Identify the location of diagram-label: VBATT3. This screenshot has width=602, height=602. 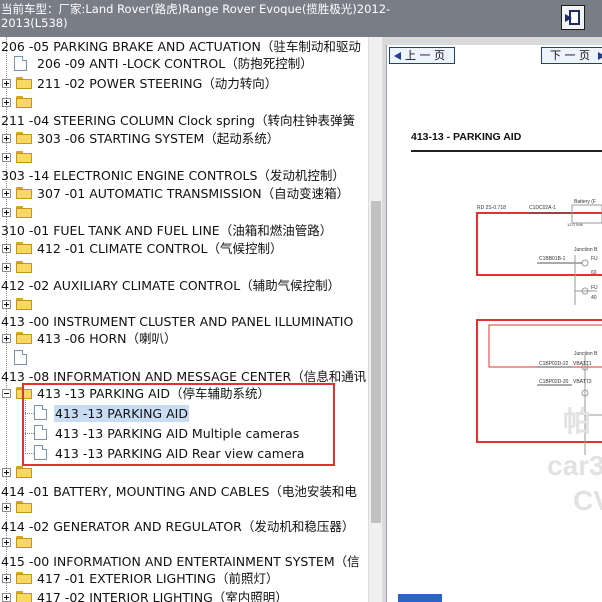
(582, 382).